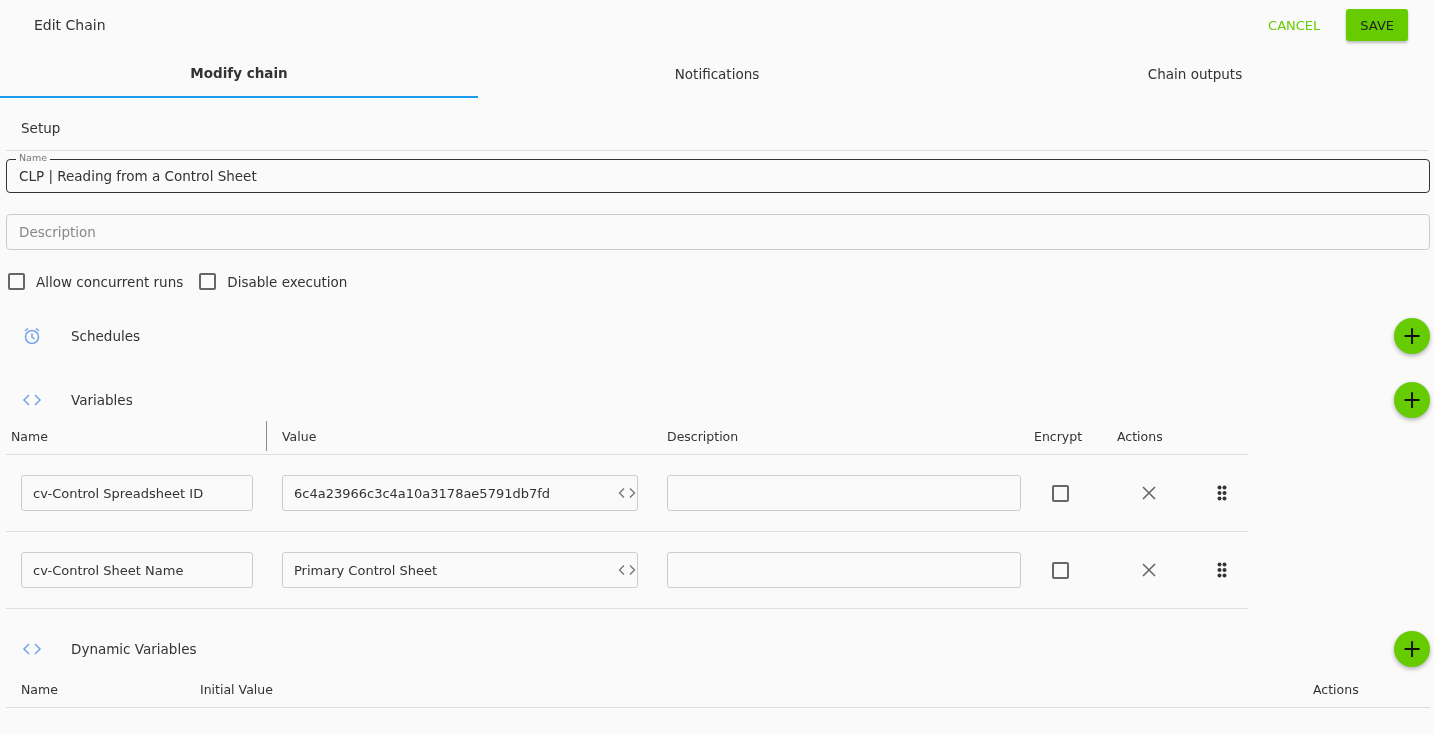 Image resolution: width=1434 pixels, height=734 pixels. Describe the element at coordinates (106, 336) in the screenshot. I see `section-title: Schedules` at that location.